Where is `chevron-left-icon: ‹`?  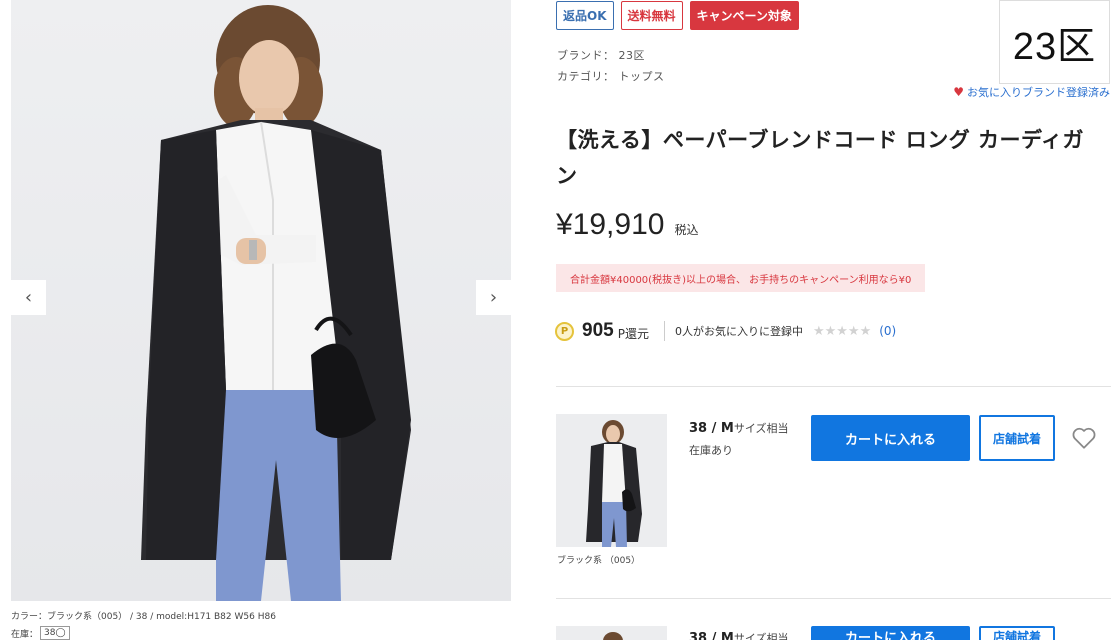
chevron-left-icon: ‹ is located at coordinates (28, 297).